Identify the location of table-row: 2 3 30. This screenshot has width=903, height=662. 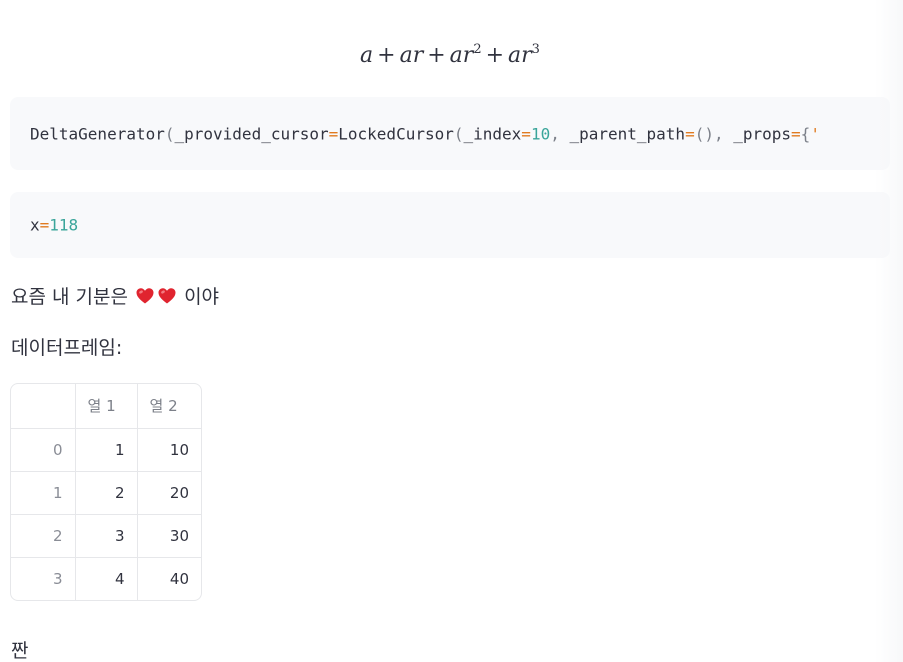
(106, 536).